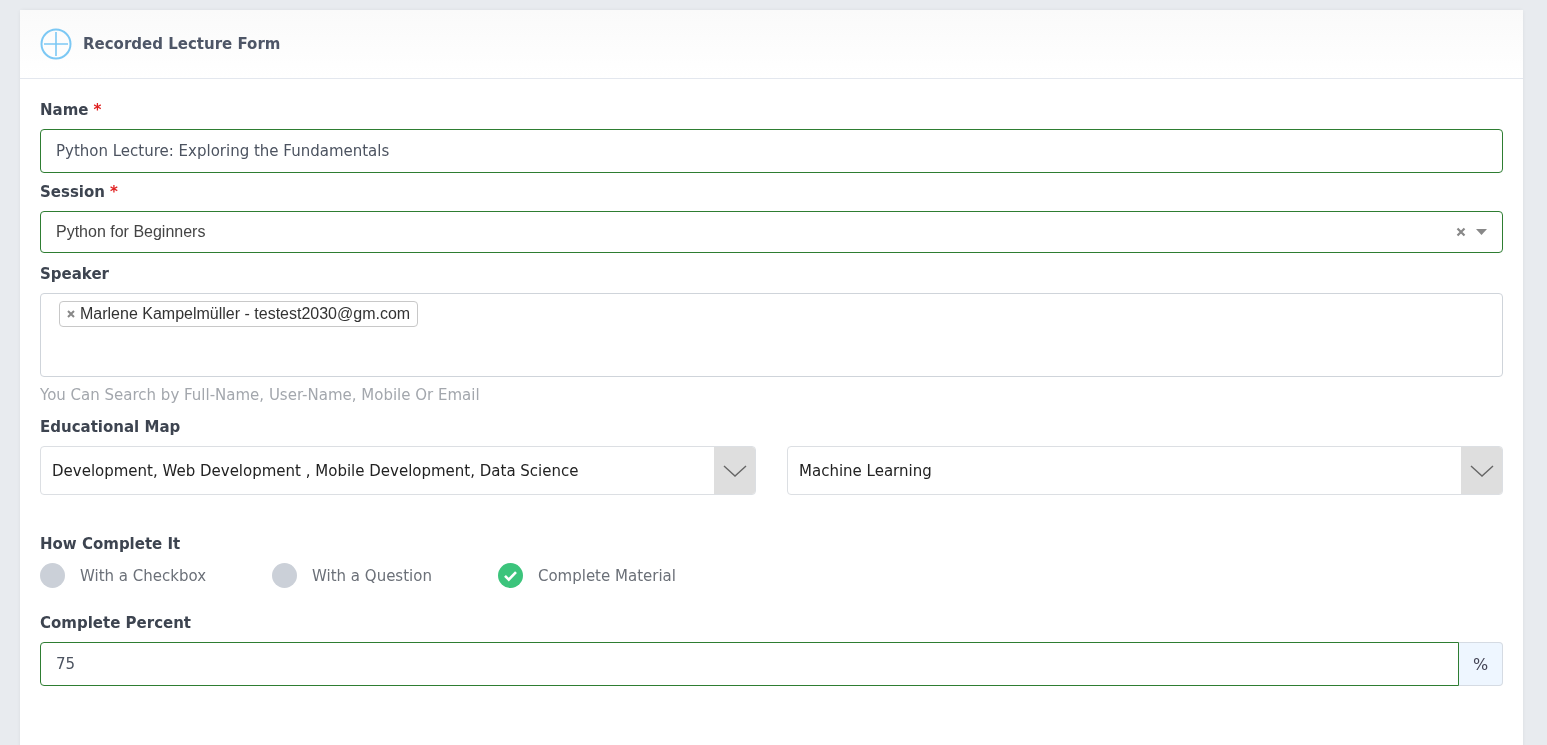  I want to click on radio-option: With a Question, so click(352, 575).